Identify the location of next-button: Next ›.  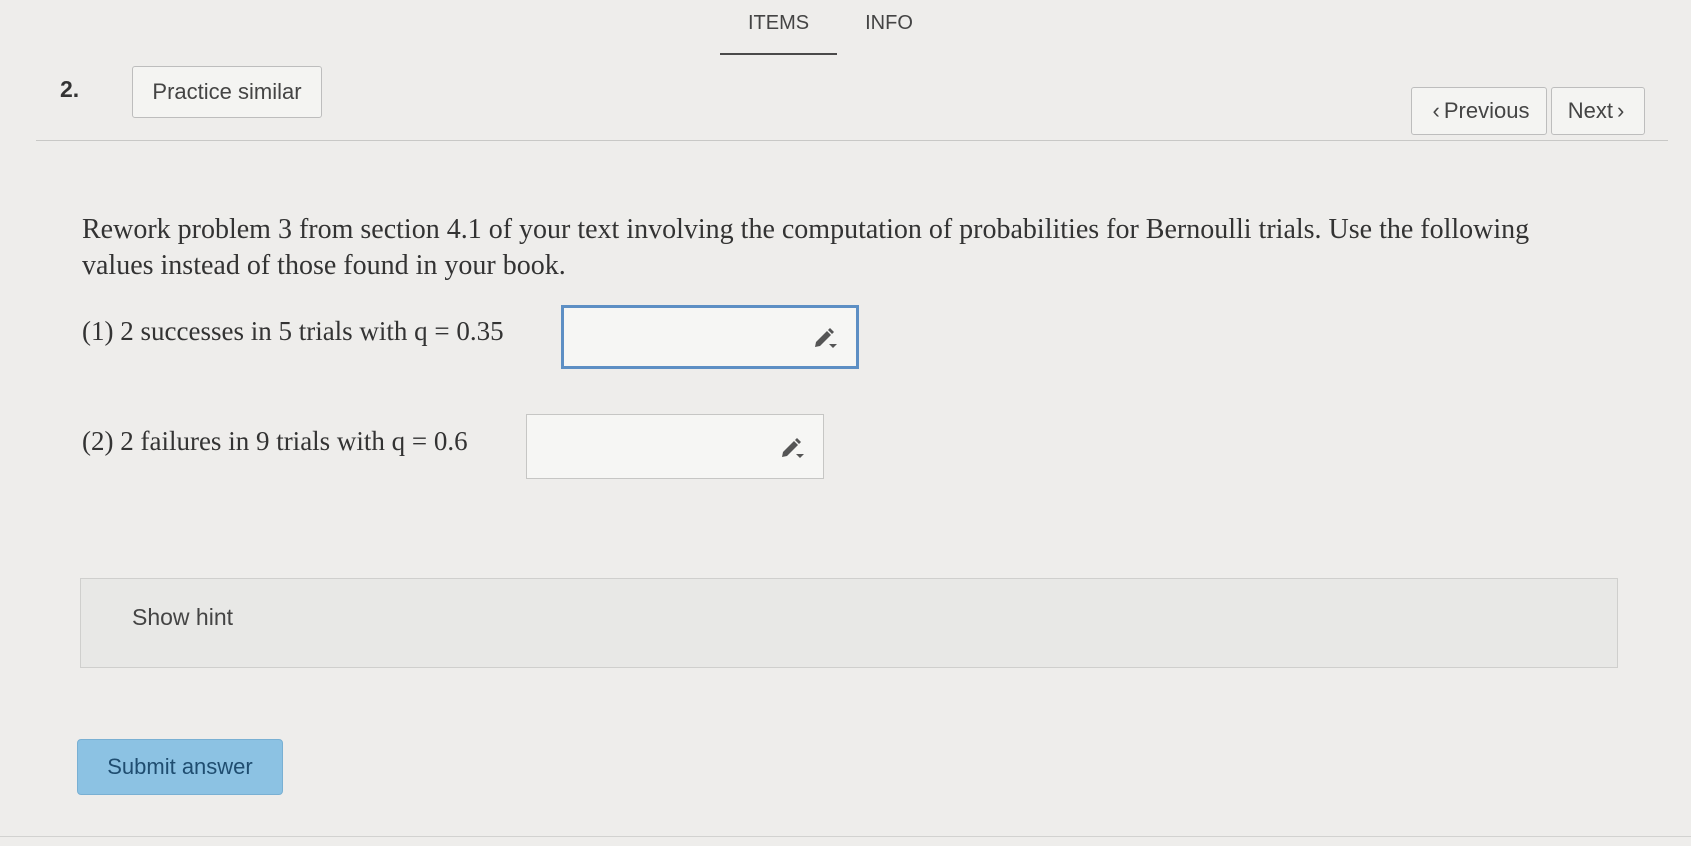
(1598, 111).